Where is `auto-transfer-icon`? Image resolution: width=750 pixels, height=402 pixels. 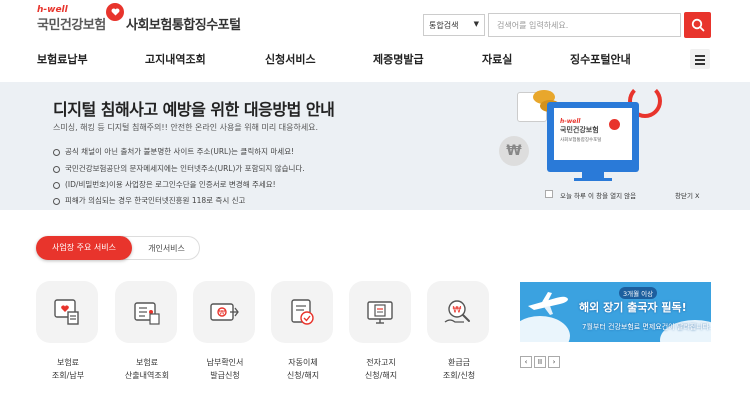
auto-transfer-icon is located at coordinates (302, 312).